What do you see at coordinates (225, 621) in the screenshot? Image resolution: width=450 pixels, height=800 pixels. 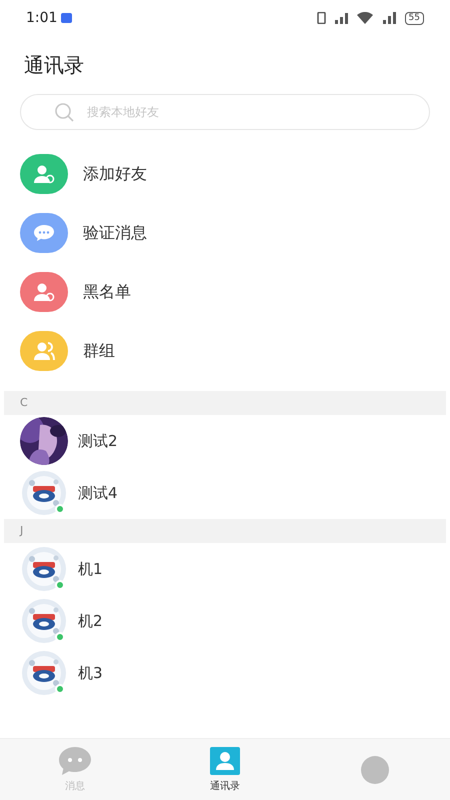 I see `contact-row: 机2` at bounding box center [225, 621].